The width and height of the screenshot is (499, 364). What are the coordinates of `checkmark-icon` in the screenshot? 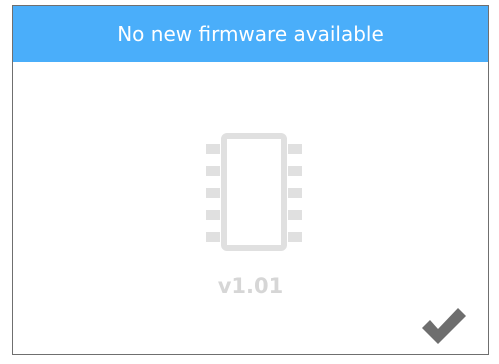 It's located at (444, 326).